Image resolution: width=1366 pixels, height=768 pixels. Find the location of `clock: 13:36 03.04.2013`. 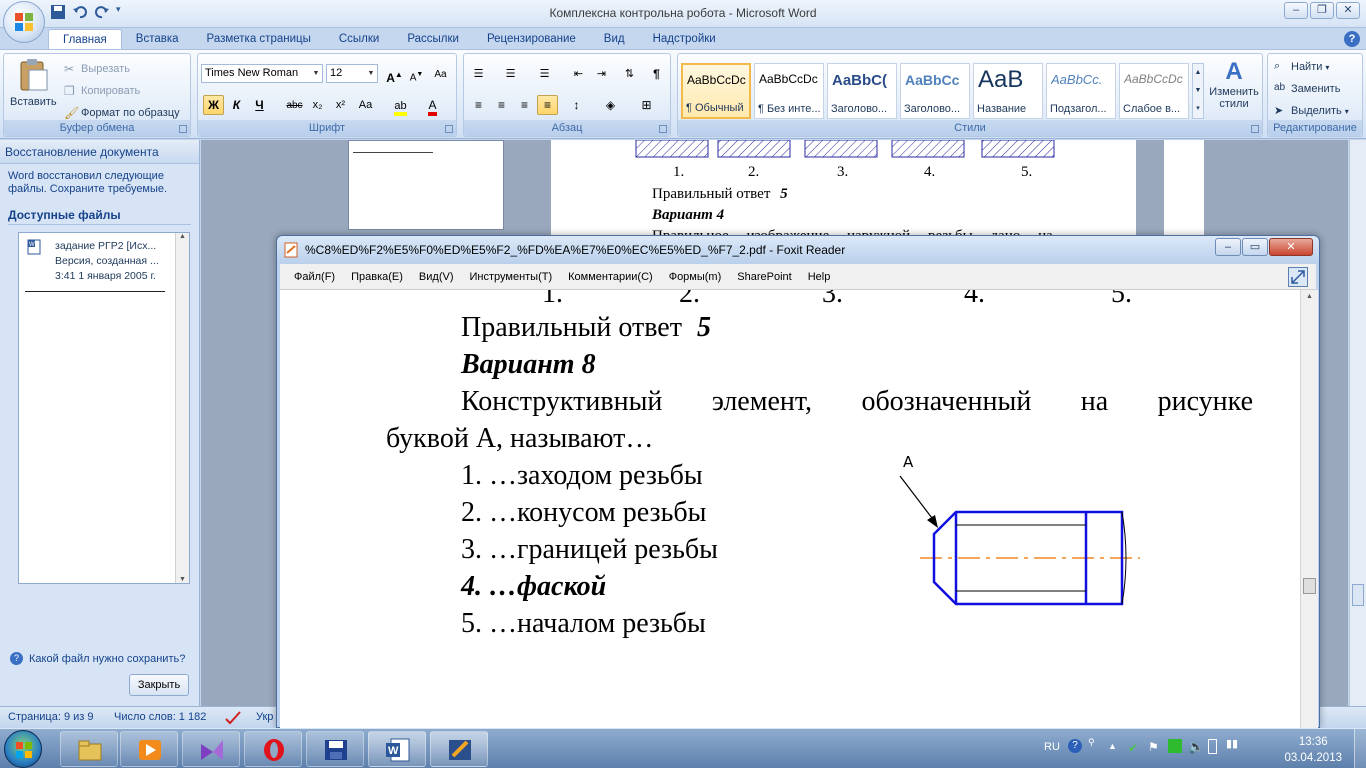

clock: 13:36 03.04.2013 is located at coordinates (1313, 750).